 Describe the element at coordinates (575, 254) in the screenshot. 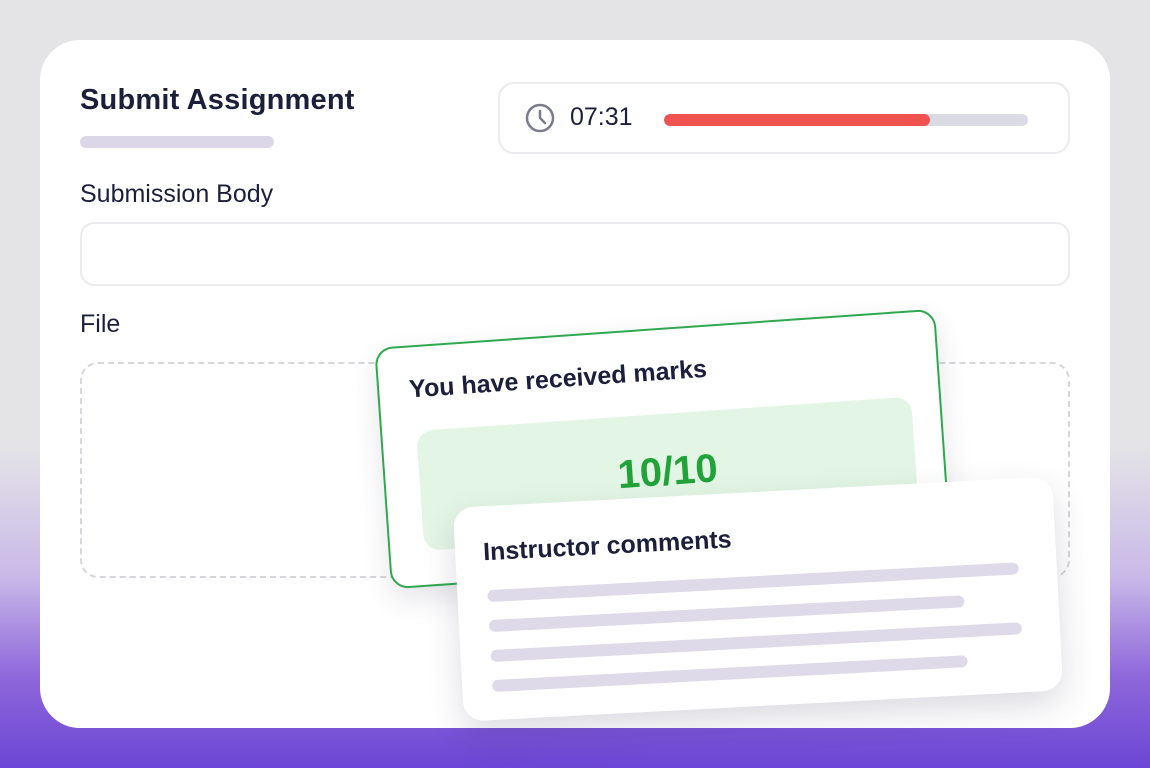

I see `submission-body-input` at that location.